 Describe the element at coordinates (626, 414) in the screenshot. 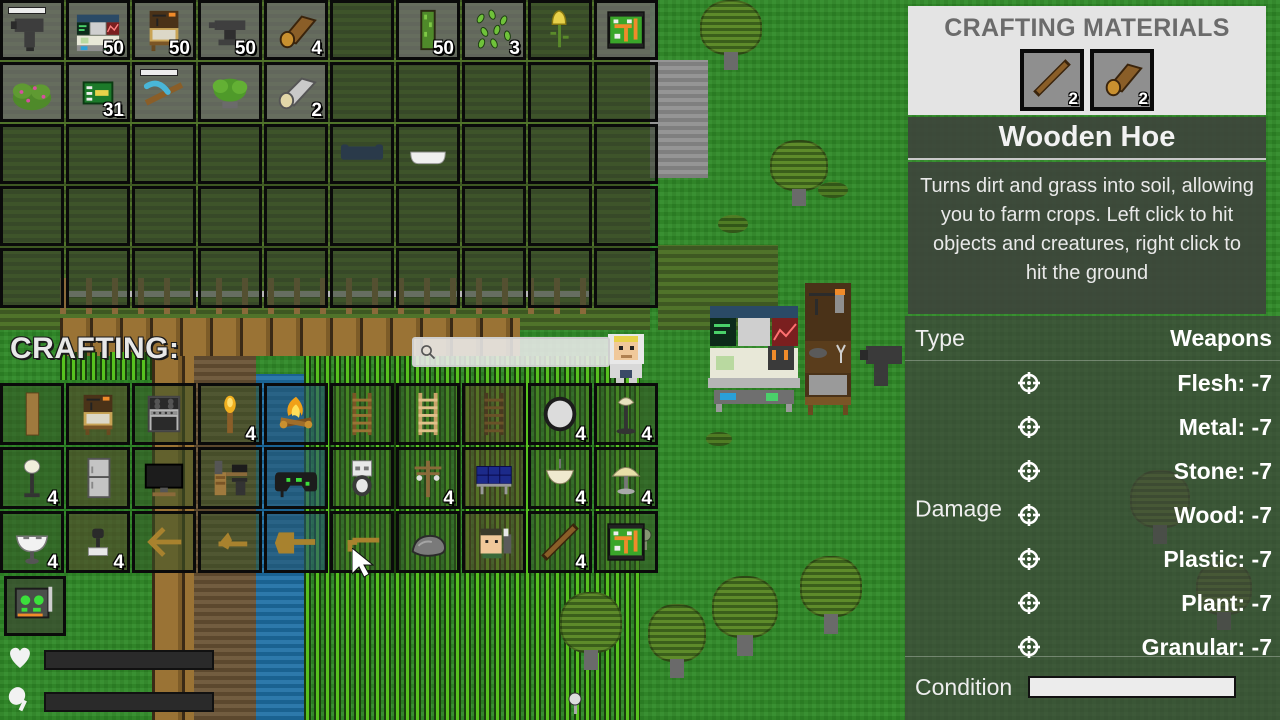

I see `craft-slot-floor-lamp: 4` at that location.